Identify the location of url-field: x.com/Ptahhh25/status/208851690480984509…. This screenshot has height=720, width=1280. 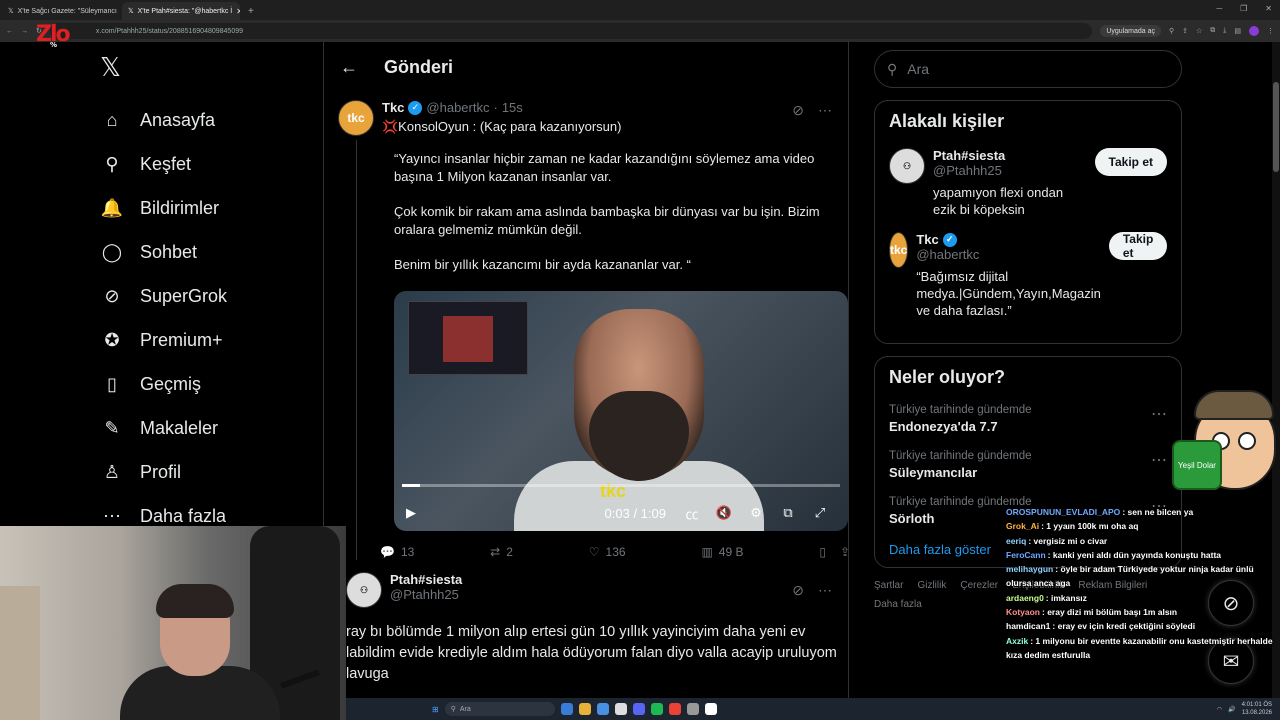
(571, 31).